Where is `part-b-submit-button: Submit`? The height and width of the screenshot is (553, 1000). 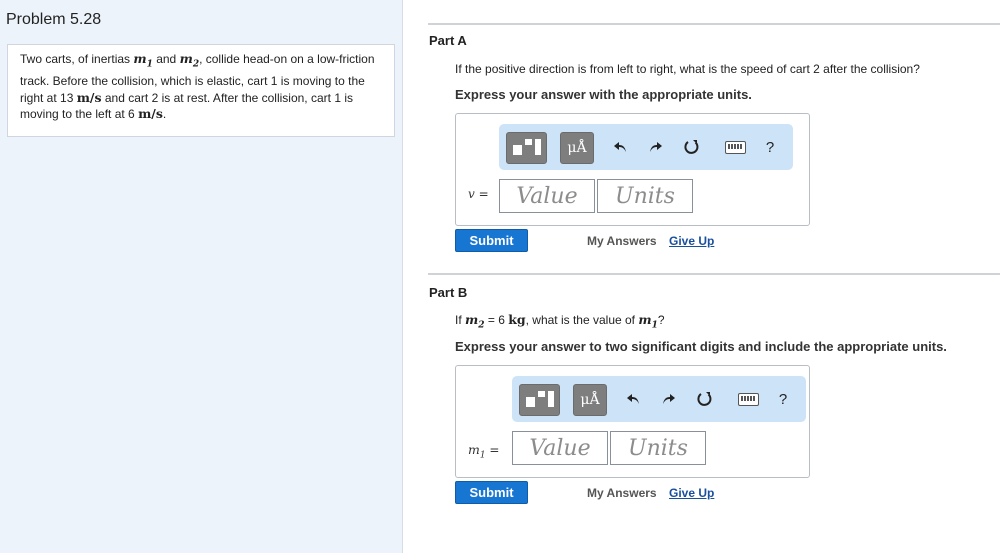
part-b-submit-button: Submit is located at coordinates (491, 492).